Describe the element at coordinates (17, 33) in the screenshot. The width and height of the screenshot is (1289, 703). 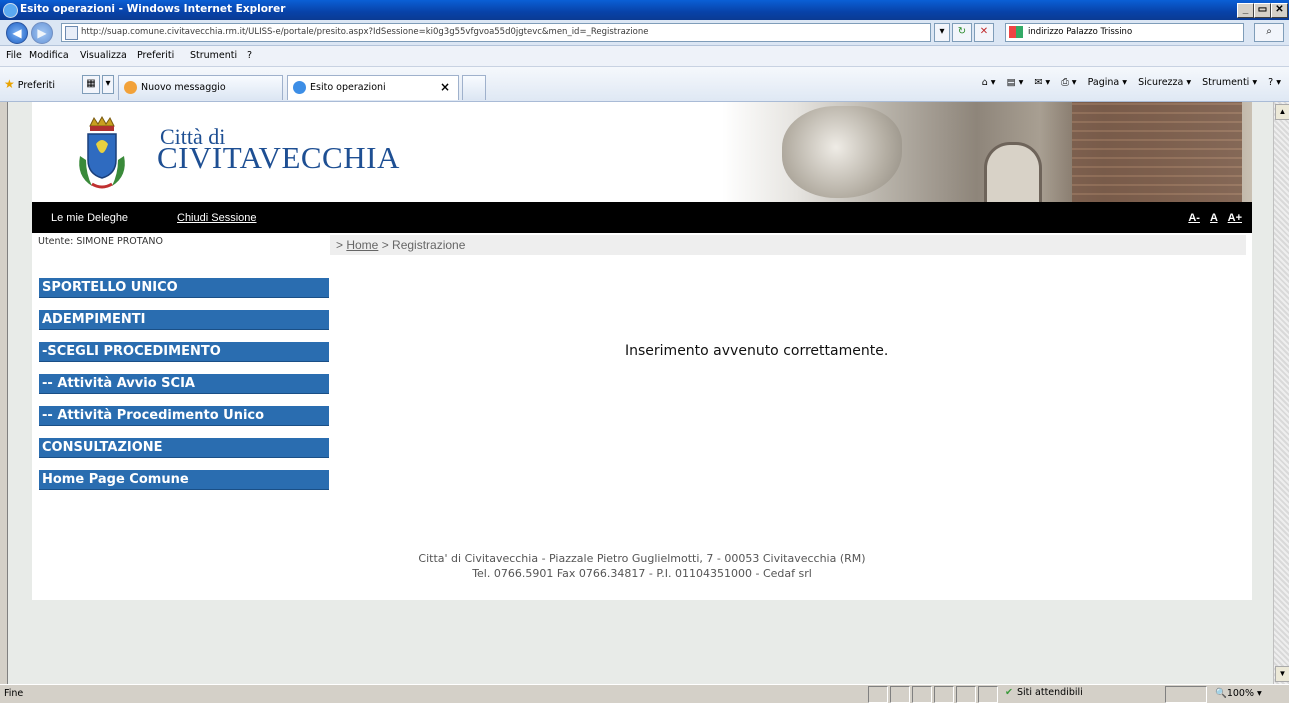
I see `back-button: ◀` at that location.